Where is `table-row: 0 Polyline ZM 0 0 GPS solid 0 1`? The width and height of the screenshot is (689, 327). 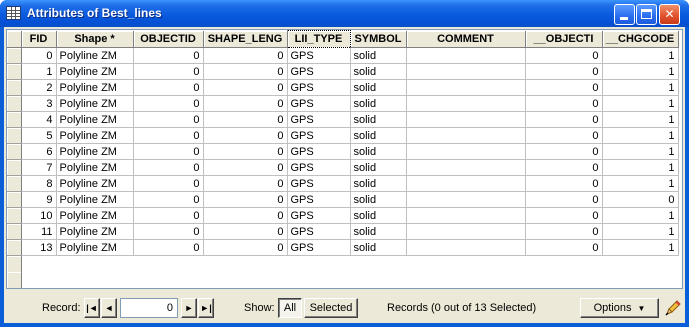
table-row: 0 Polyline ZM 0 0 GPS solid 0 1 is located at coordinates (343, 55).